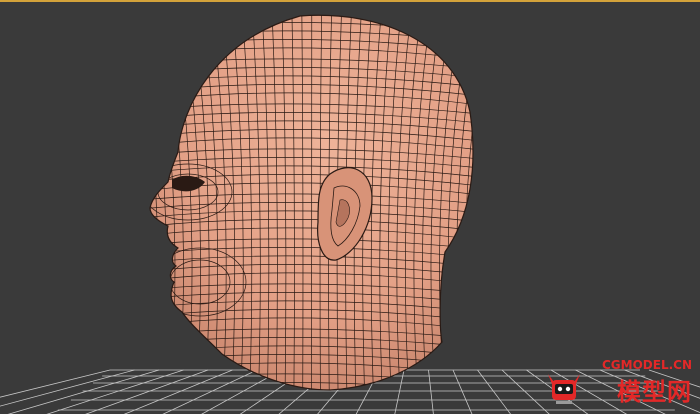 The height and width of the screenshot is (414, 700). I want to click on robot-mascot-icon, so click(564, 389).